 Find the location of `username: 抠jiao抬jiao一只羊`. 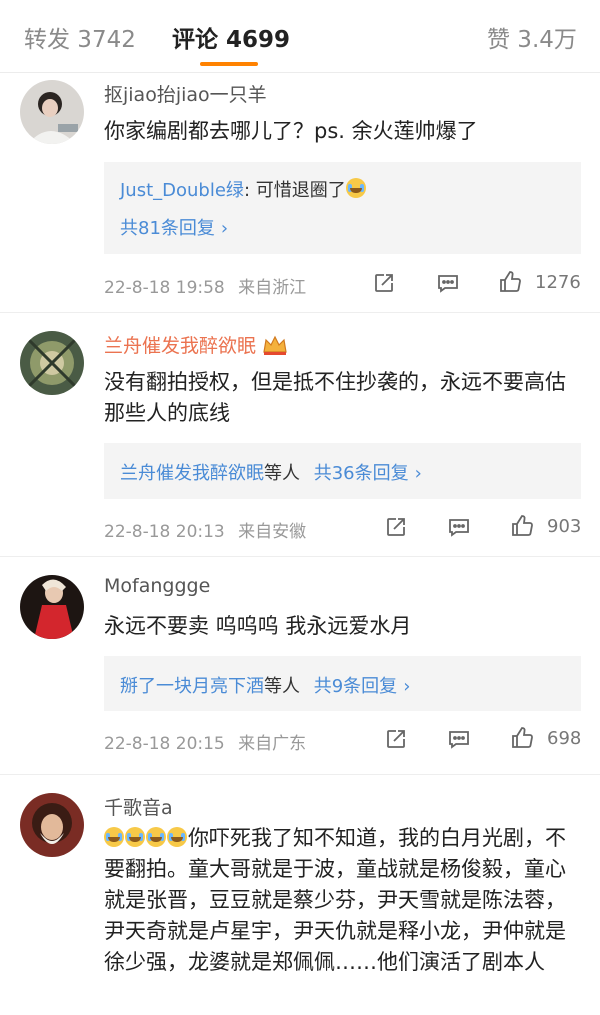

username: 抠jiao抬jiao一只羊 is located at coordinates (185, 93).